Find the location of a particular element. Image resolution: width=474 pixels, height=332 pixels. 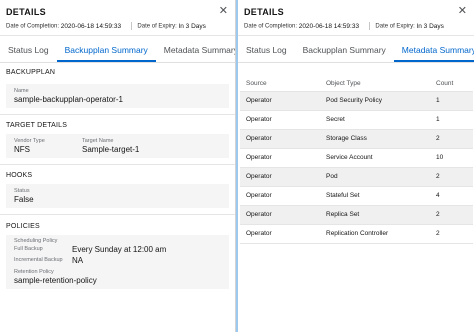

object-type-cell: Secret is located at coordinates (375, 119).